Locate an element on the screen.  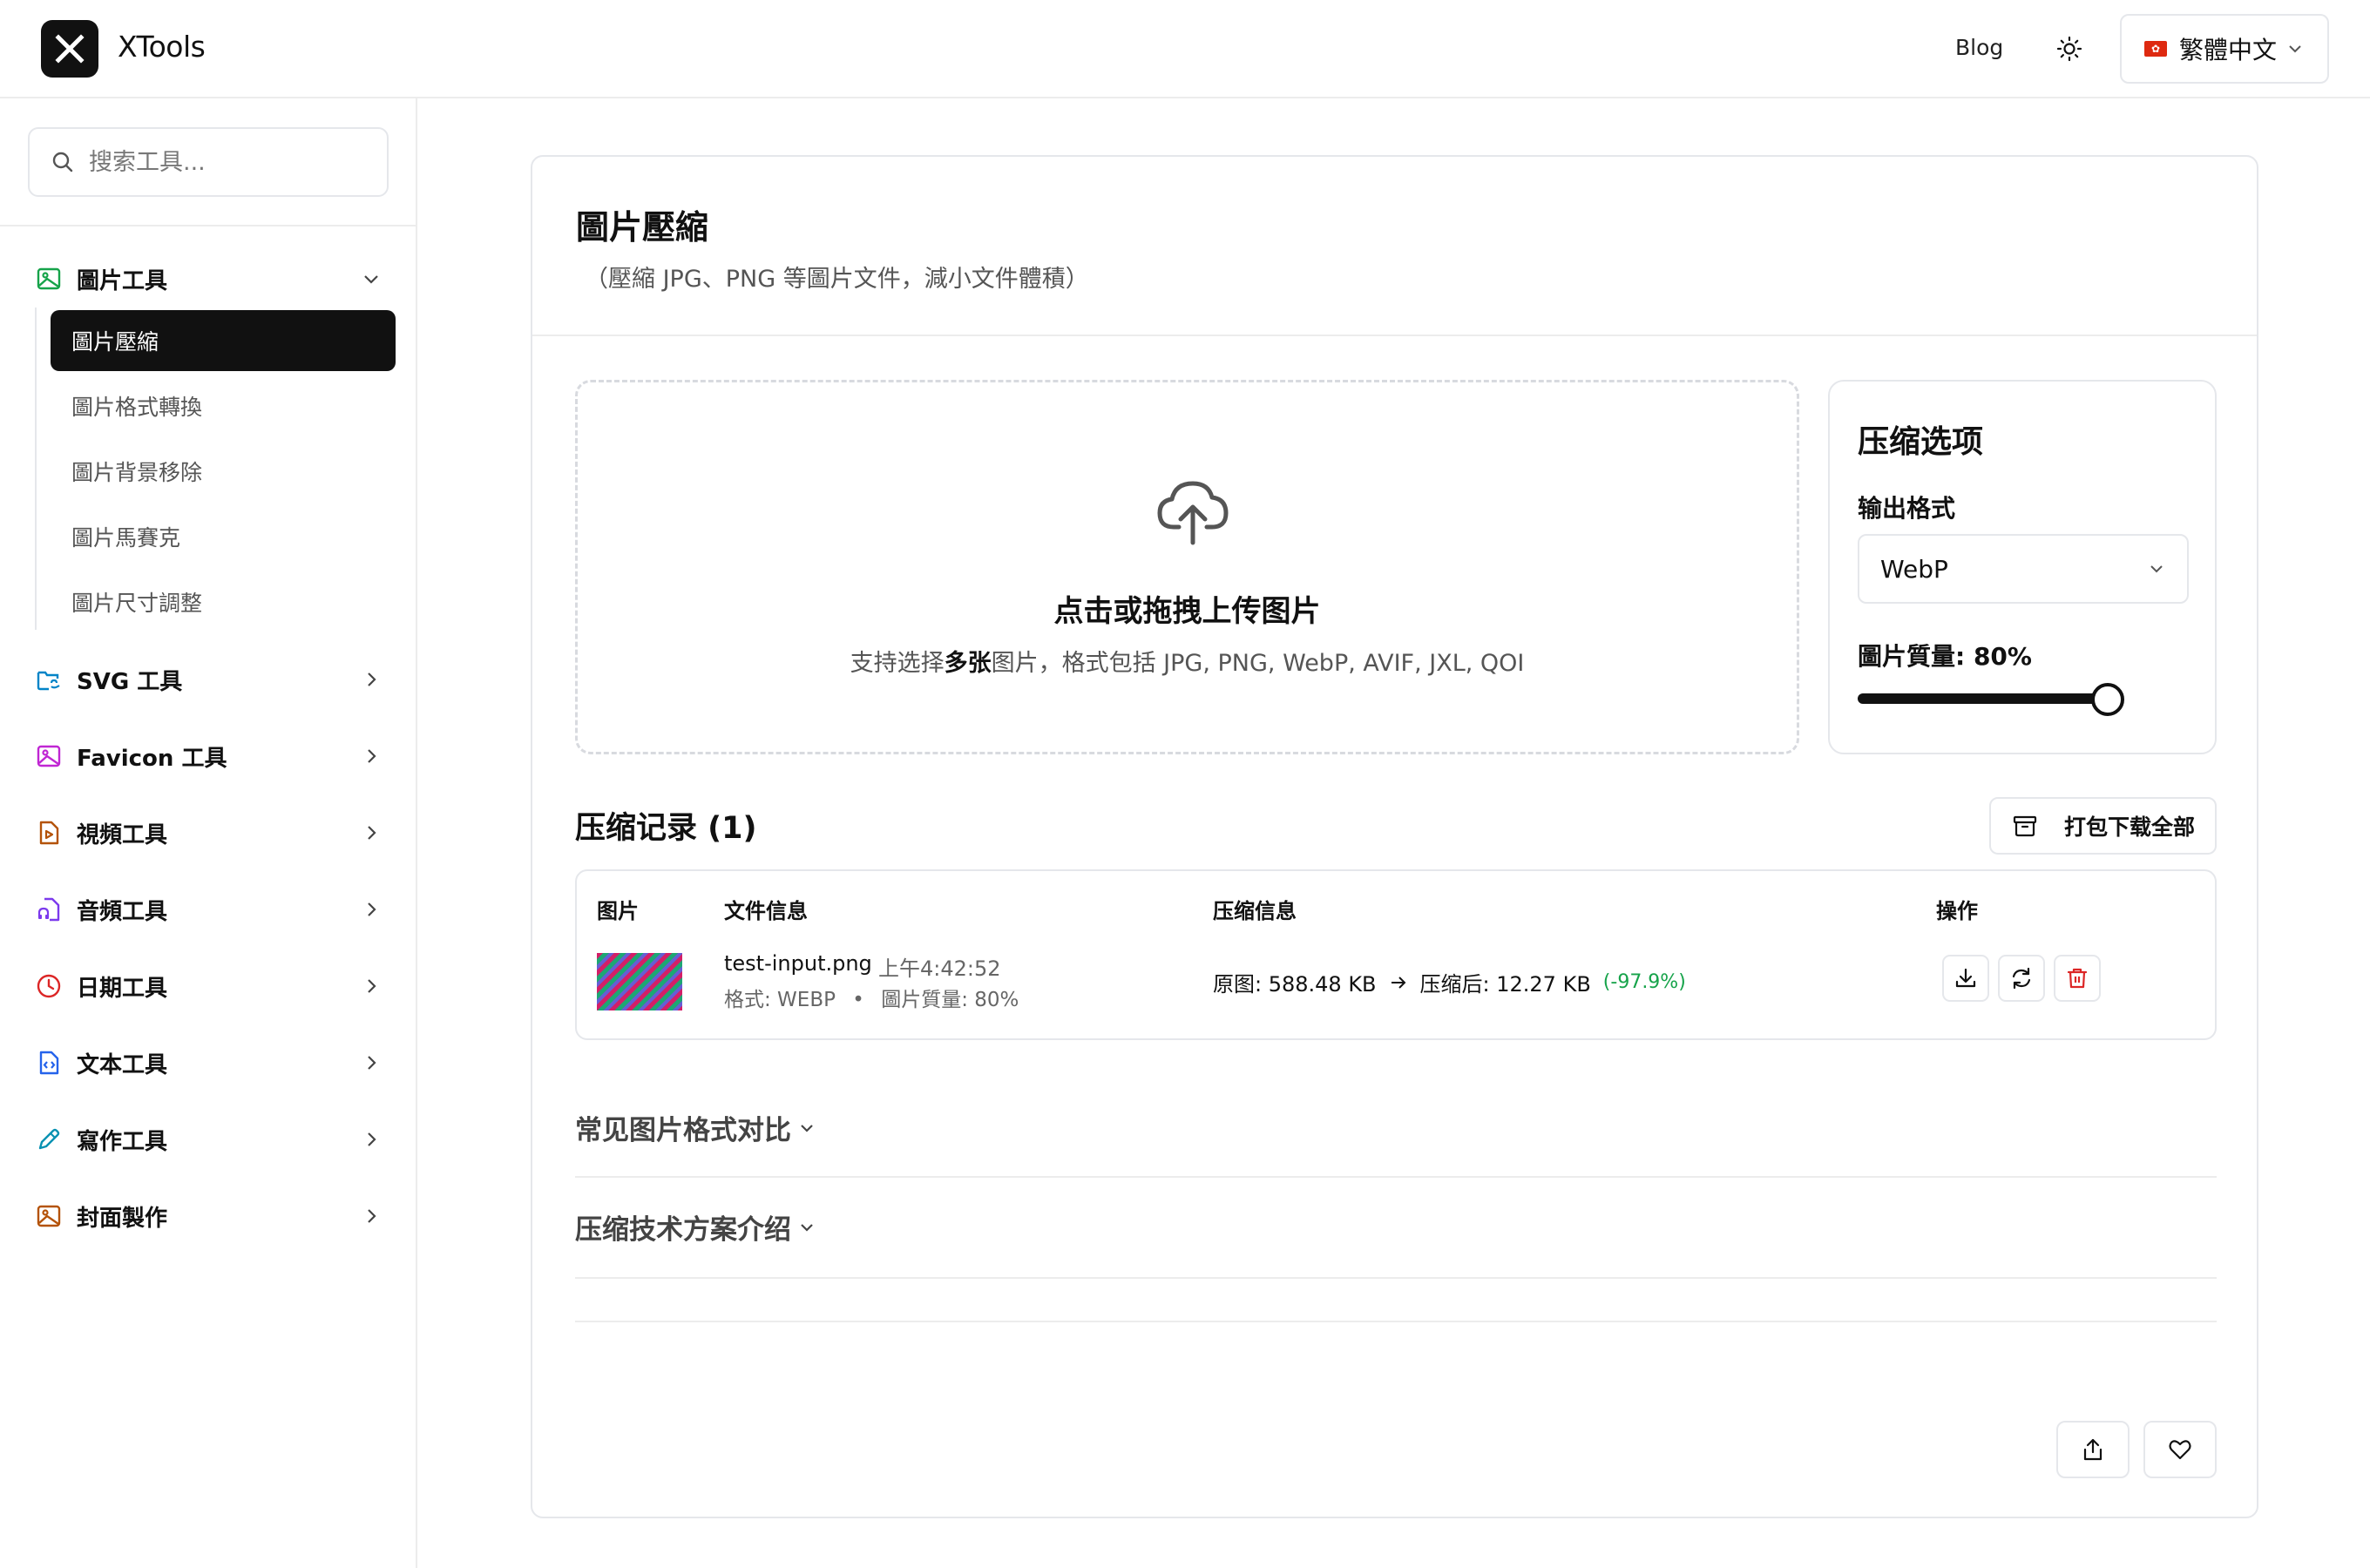
sun-icon is located at coordinates (2069, 49).